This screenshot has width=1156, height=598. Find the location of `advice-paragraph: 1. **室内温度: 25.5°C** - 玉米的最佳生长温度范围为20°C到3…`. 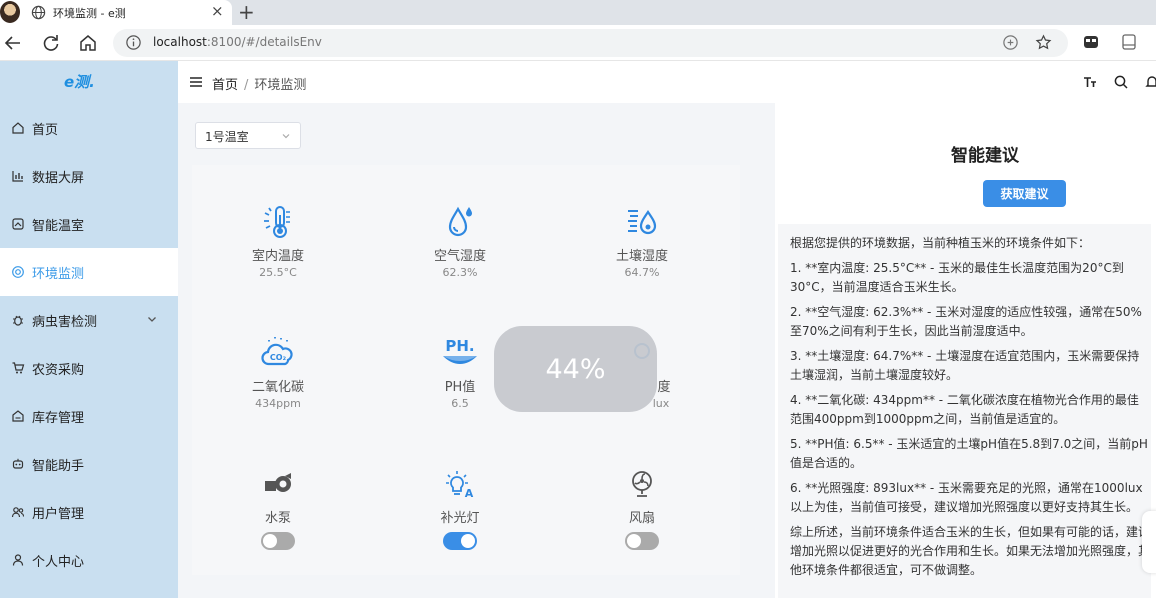

advice-paragraph: 1. **室内温度: 25.5°C** - 玉米的最佳生长温度范围为20°C到3… is located at coordinates (957, 277).